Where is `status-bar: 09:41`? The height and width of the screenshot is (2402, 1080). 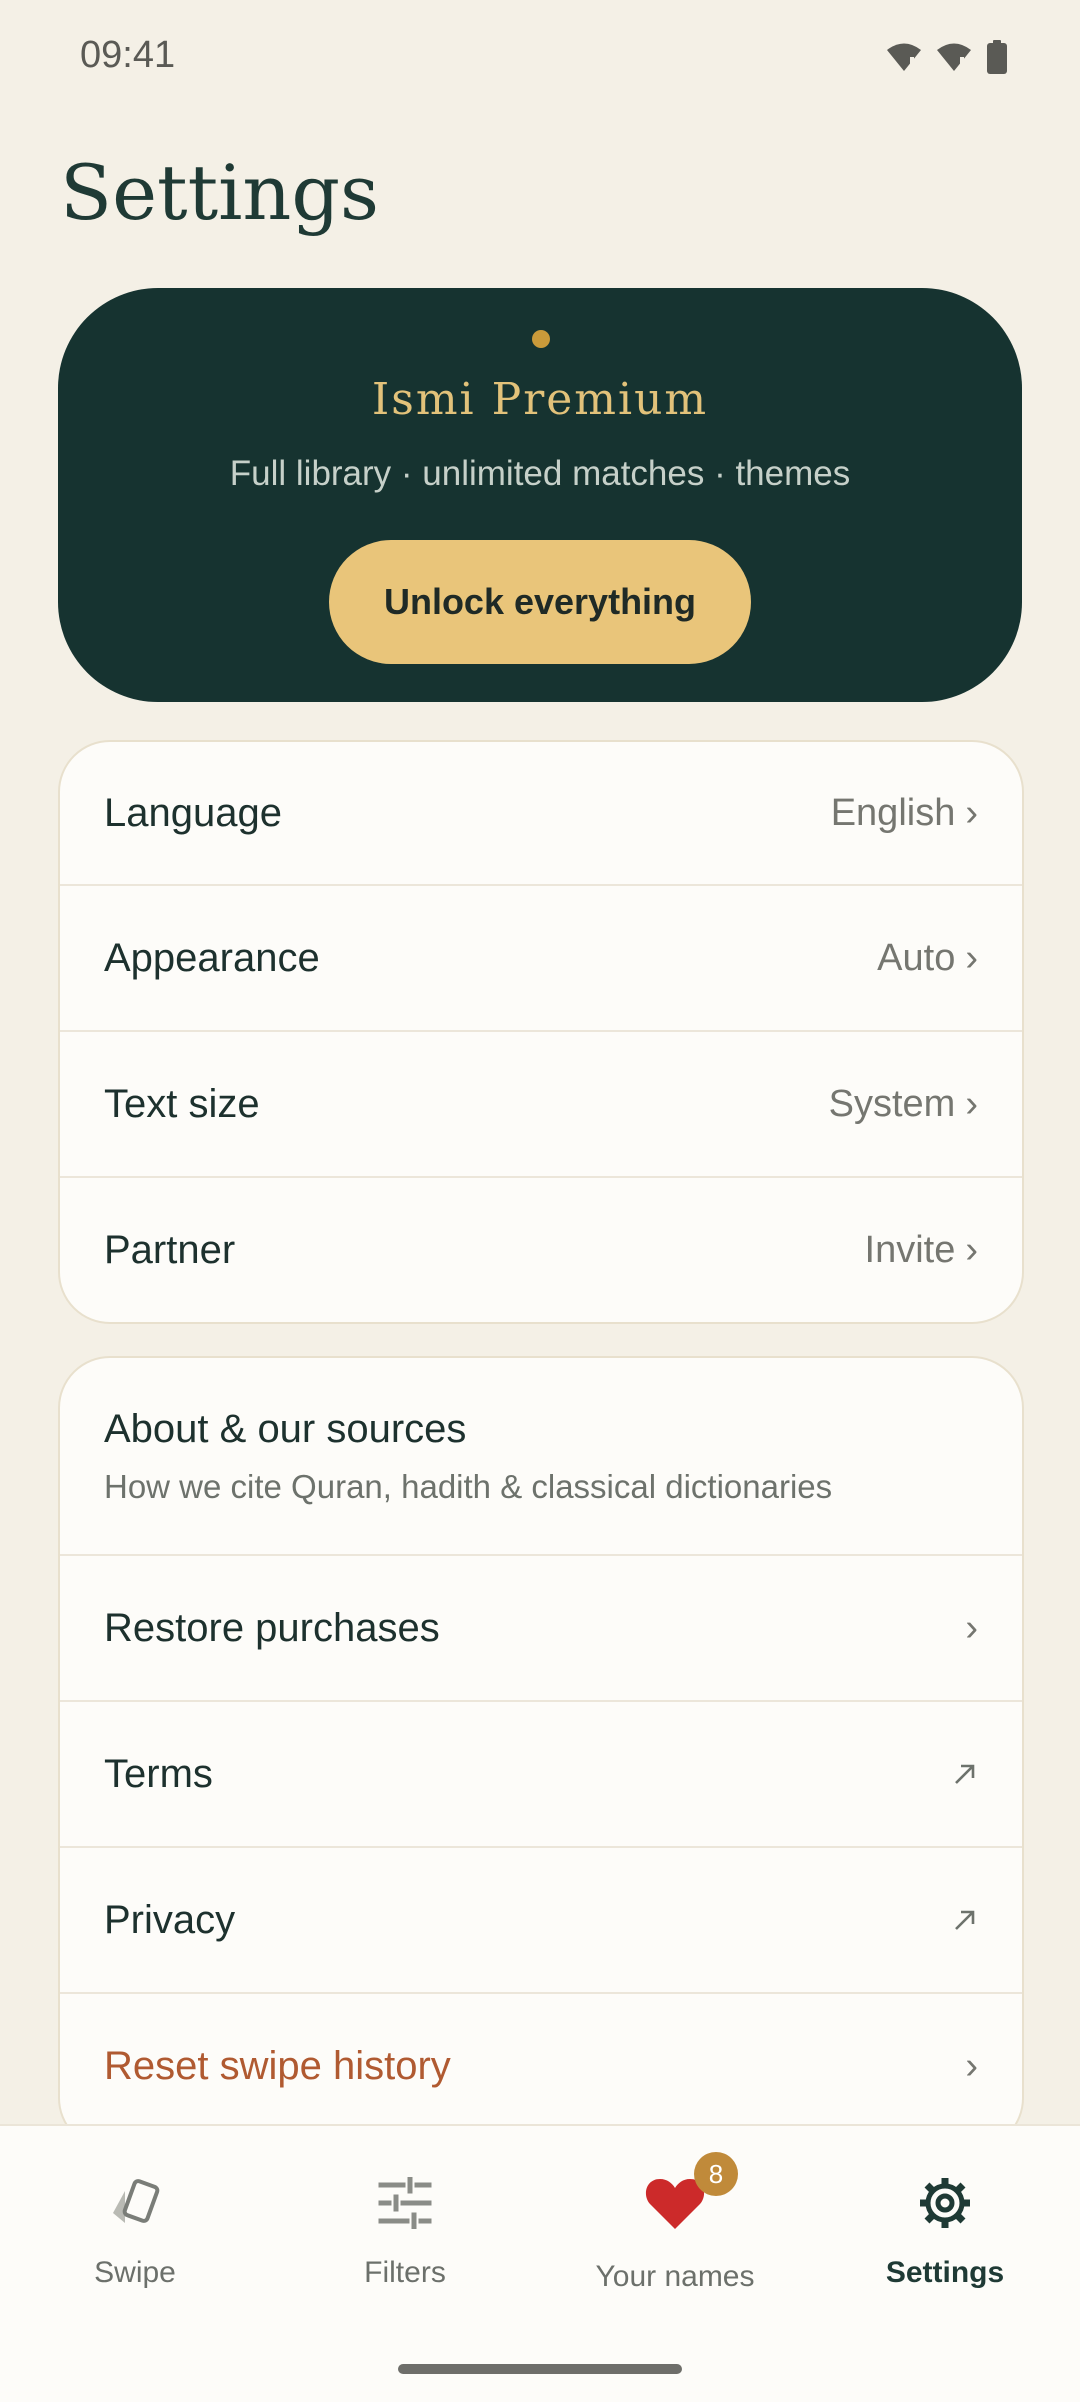
status-bar: 09:41 is located at coordinates (540, 58).